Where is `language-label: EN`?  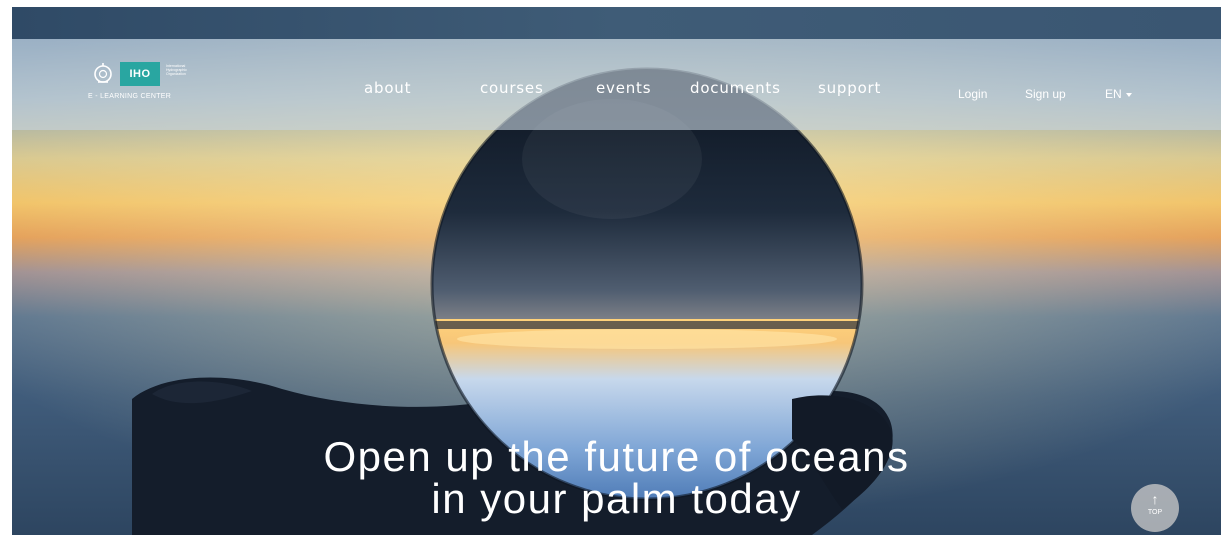
language-label: EN is located at coordinates (1113, 94).